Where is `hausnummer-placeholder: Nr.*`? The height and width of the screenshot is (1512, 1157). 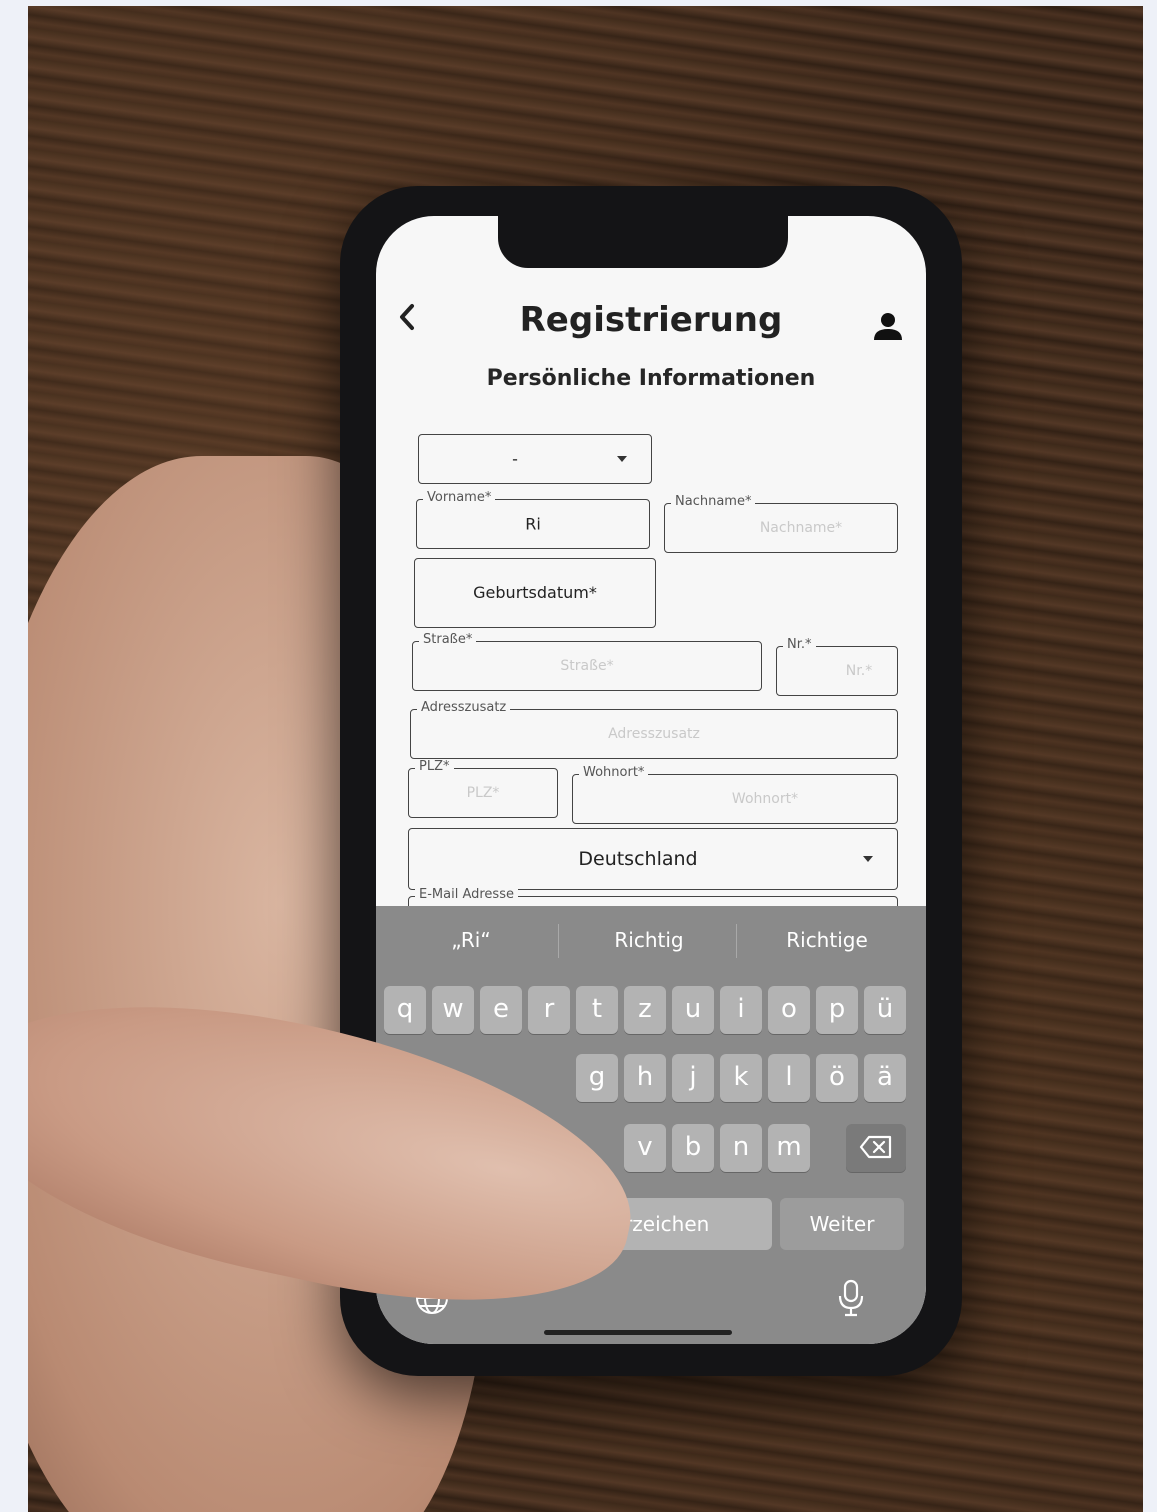 hausnummer-placeholder: Nr.* is located at coordinates (859, 671).